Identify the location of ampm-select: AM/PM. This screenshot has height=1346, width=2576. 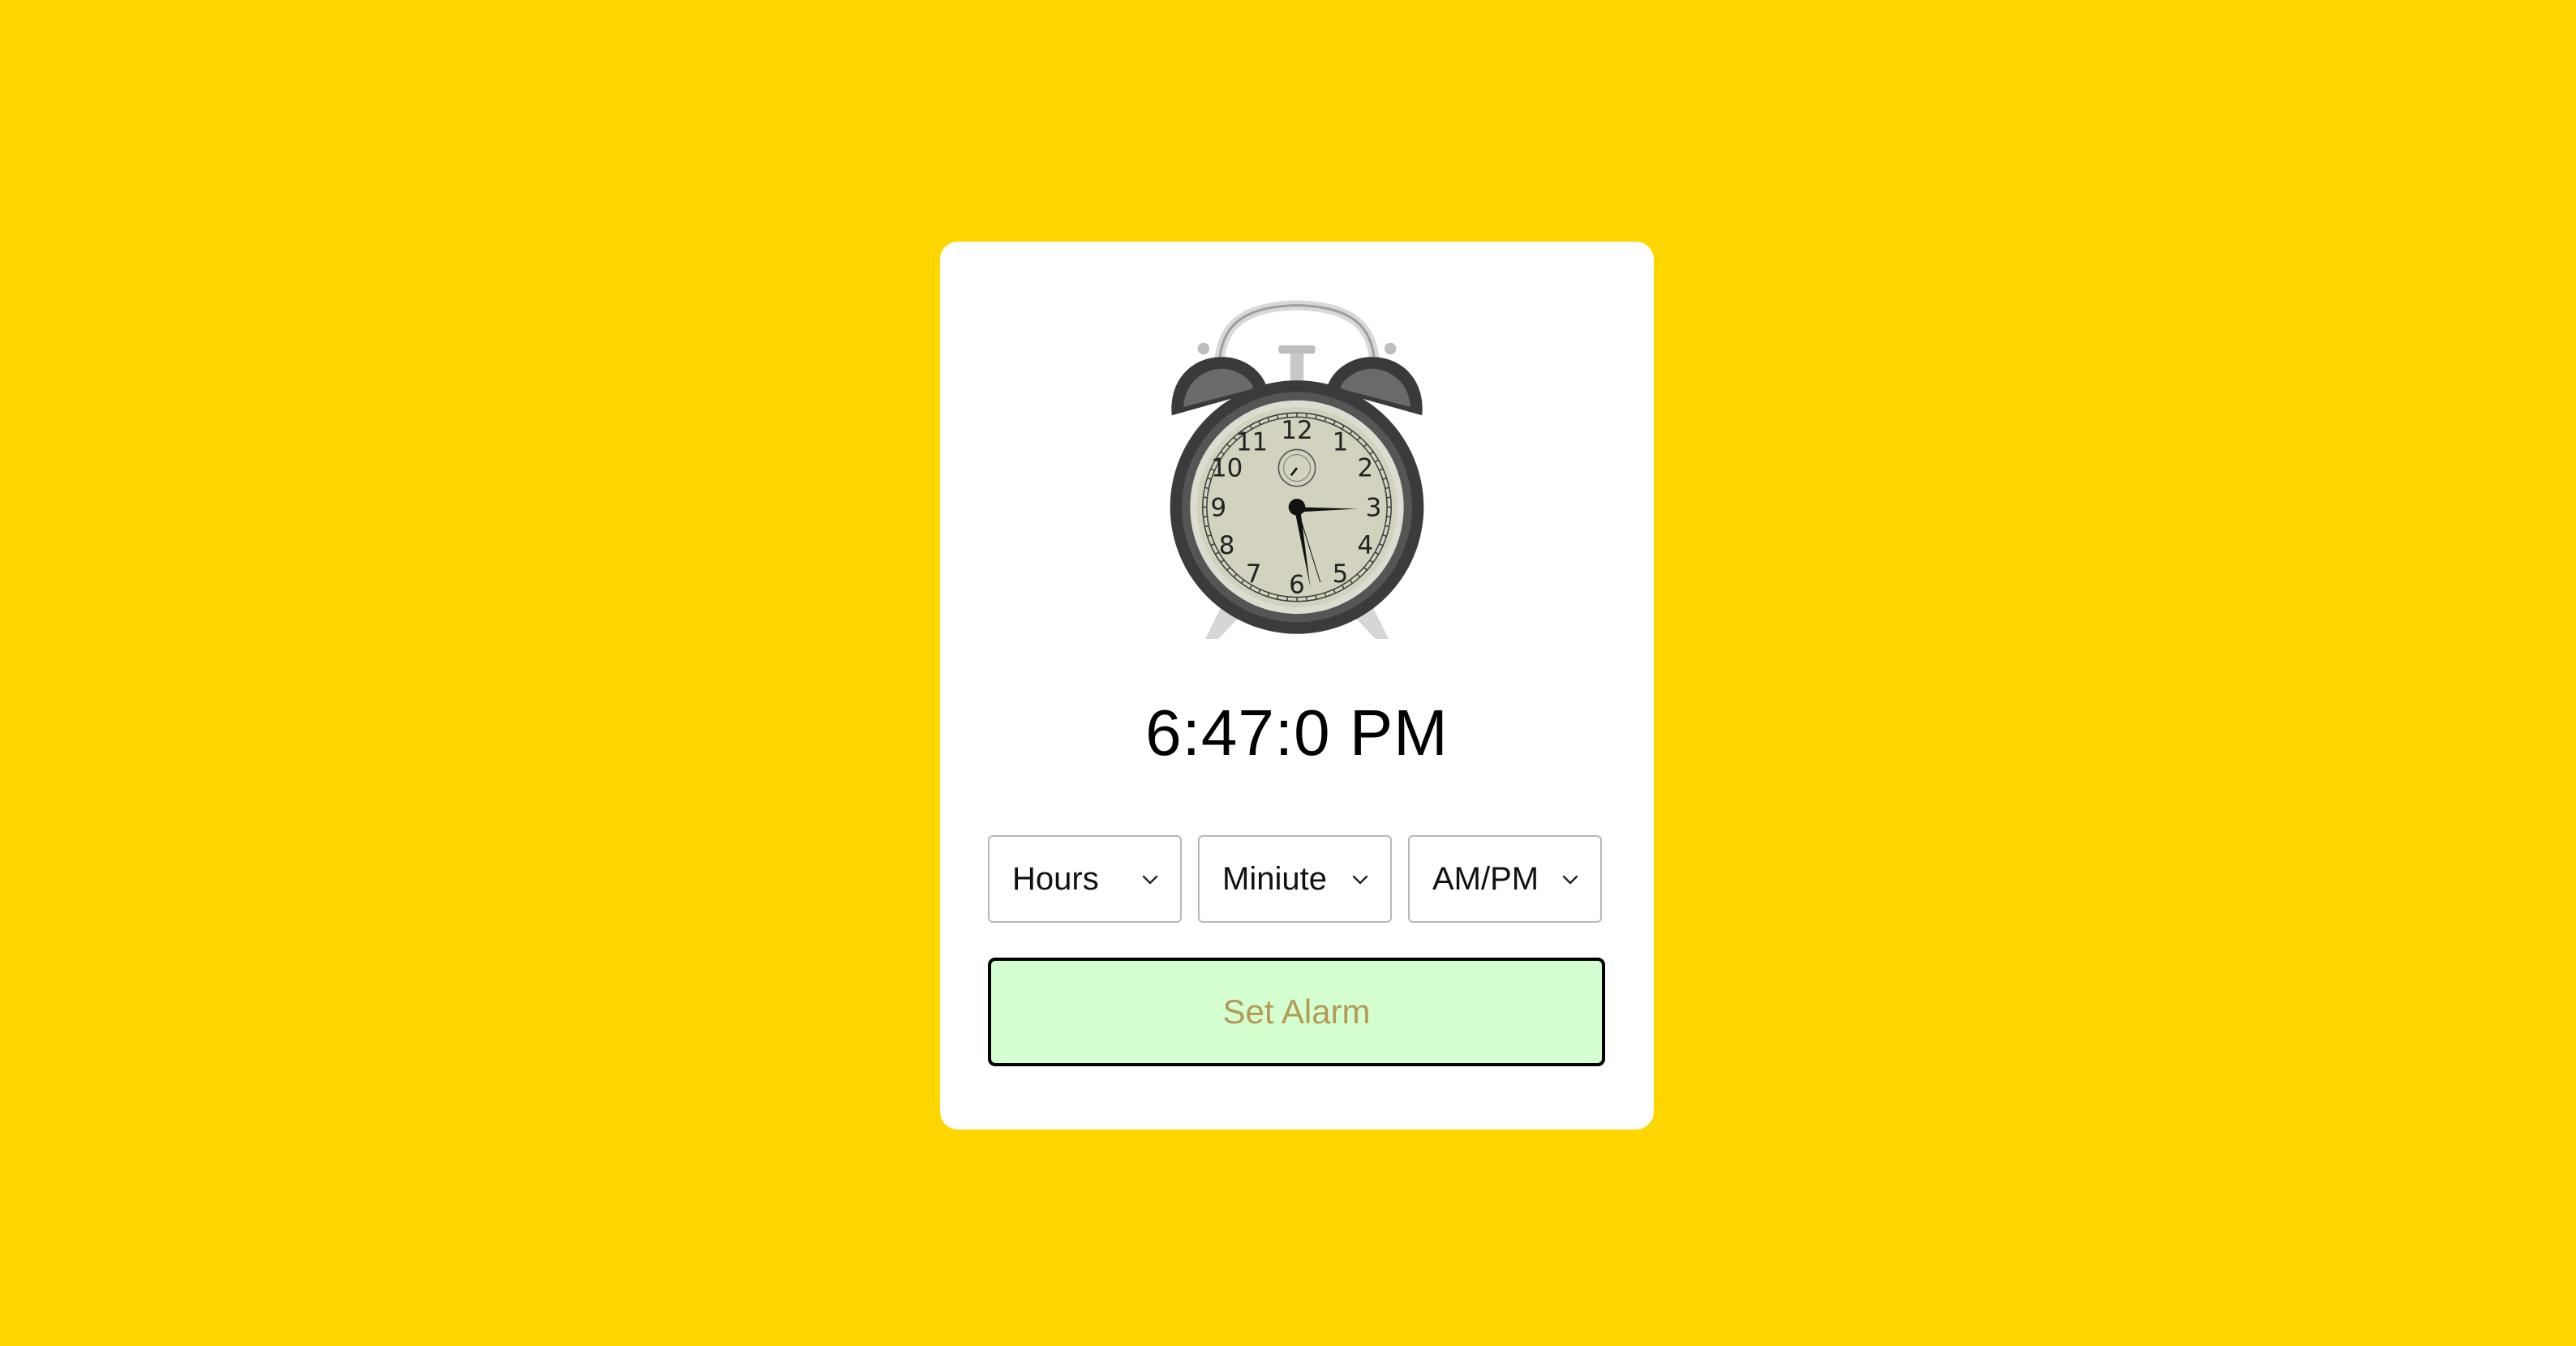
(1505, 879).